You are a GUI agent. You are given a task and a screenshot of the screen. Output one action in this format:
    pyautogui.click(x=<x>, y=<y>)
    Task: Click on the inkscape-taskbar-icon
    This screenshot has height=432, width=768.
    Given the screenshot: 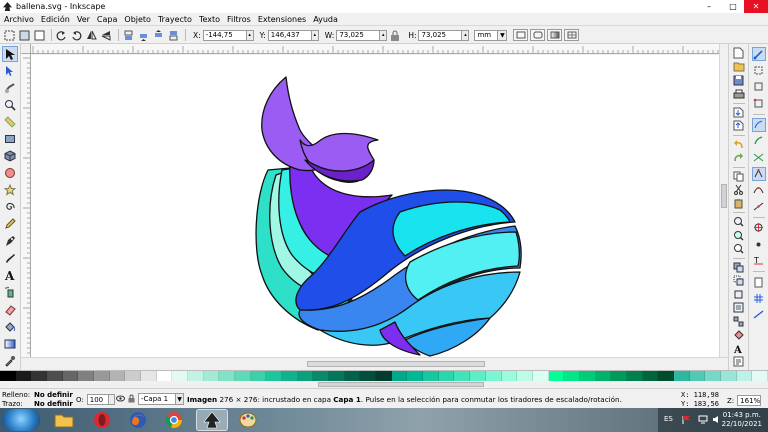 What is the action you would take?
    pyautogui.click(x=212, y=420)
    